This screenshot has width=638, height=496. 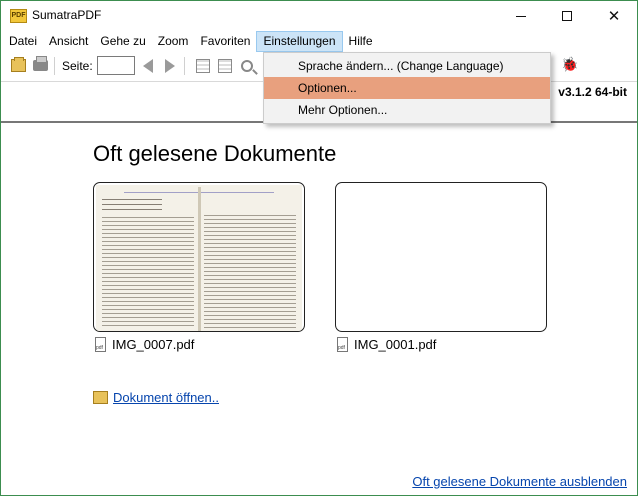 I want to click on recent-file-entry: IMG_0001.pdf, so click(x=386, y=344).